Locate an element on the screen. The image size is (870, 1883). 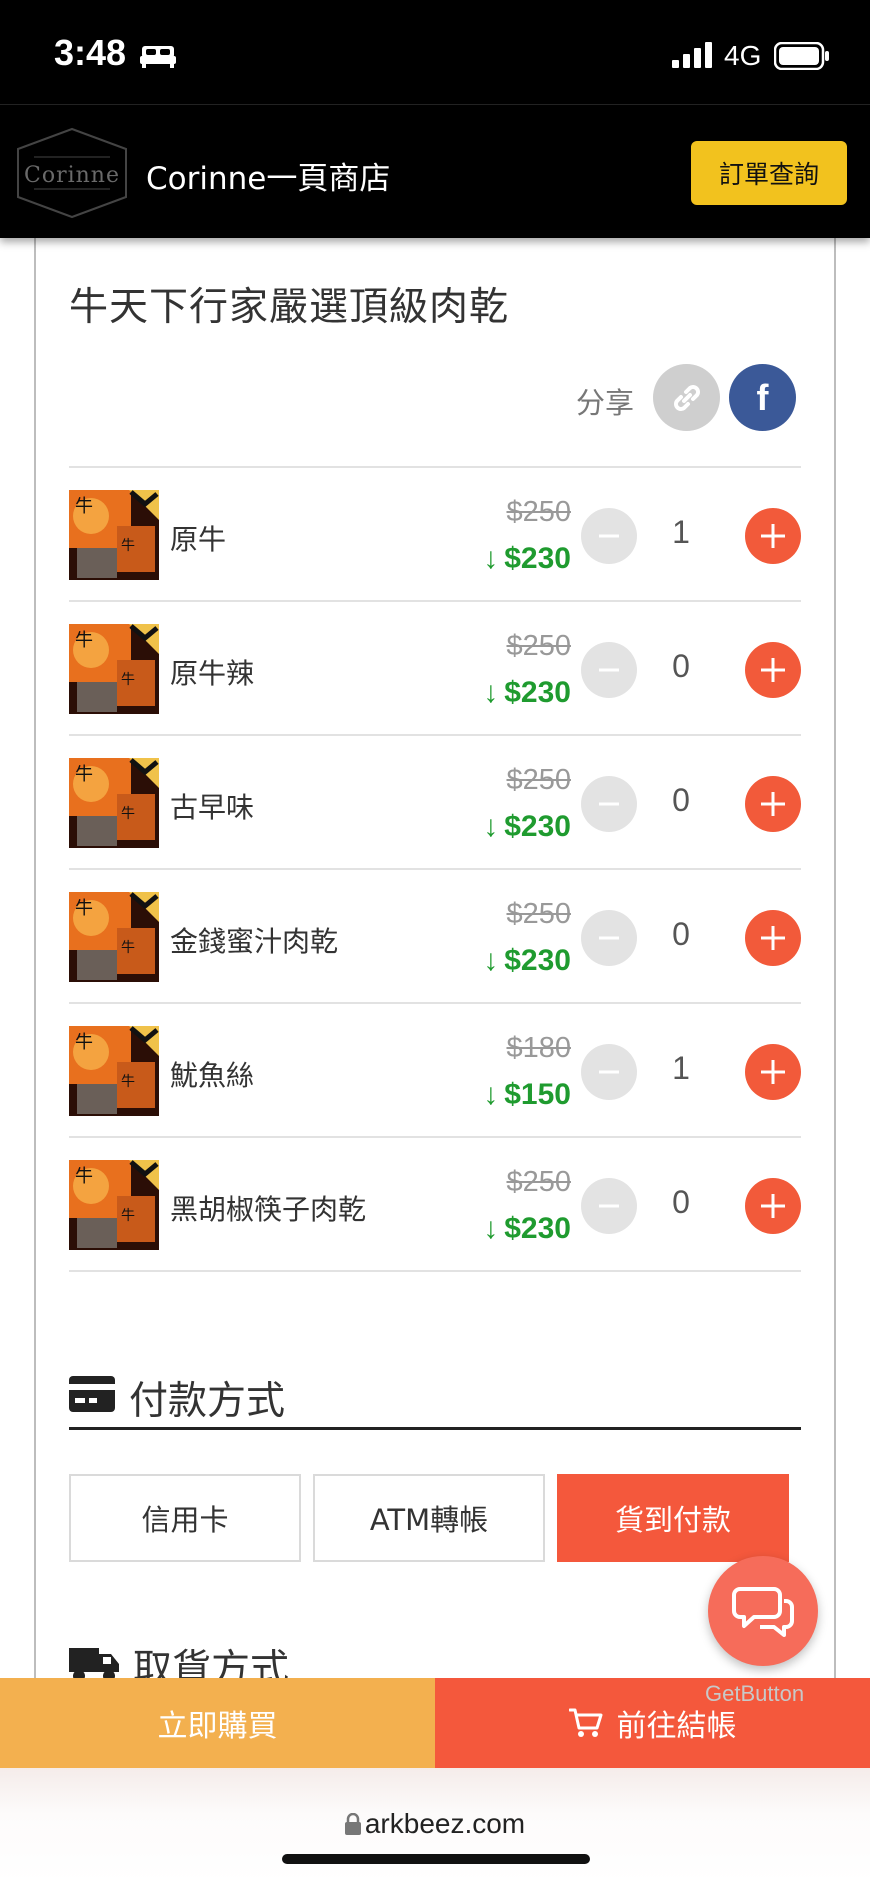
signal-icon is located at coordinates (692, 55).